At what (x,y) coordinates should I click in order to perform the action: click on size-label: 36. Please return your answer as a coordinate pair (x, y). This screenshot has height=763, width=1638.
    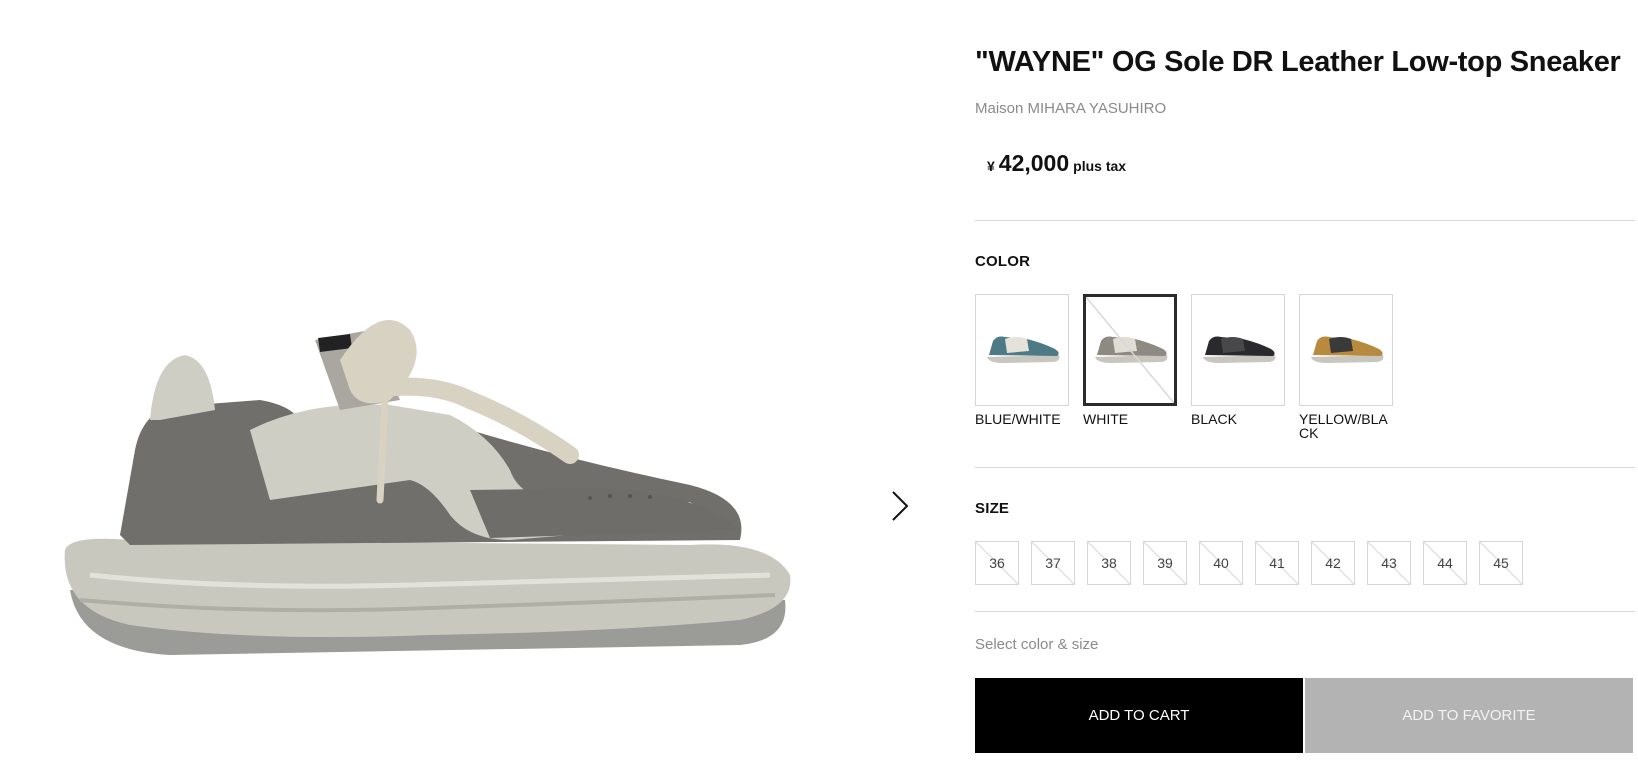
    Looking at the image, I should click on (997, 563).